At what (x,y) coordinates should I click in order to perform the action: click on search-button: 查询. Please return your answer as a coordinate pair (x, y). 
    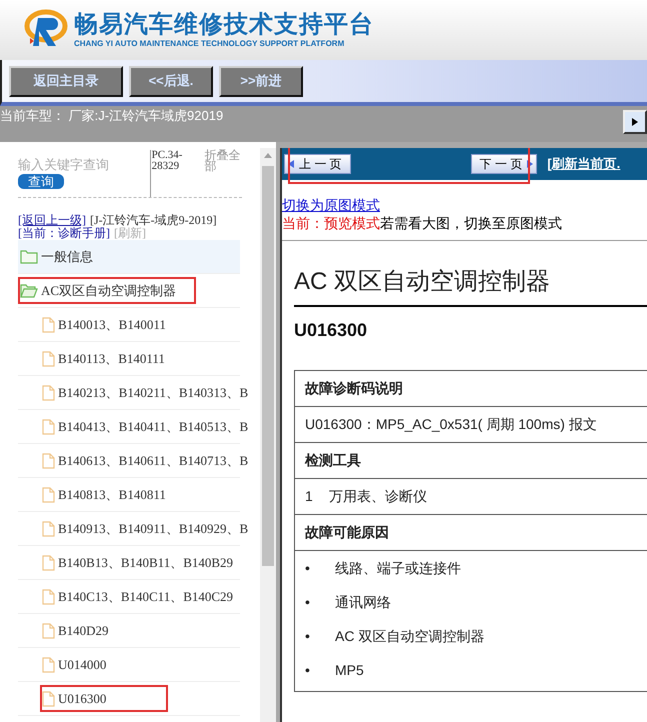
    Looking at the image, I should click on (41, 181).